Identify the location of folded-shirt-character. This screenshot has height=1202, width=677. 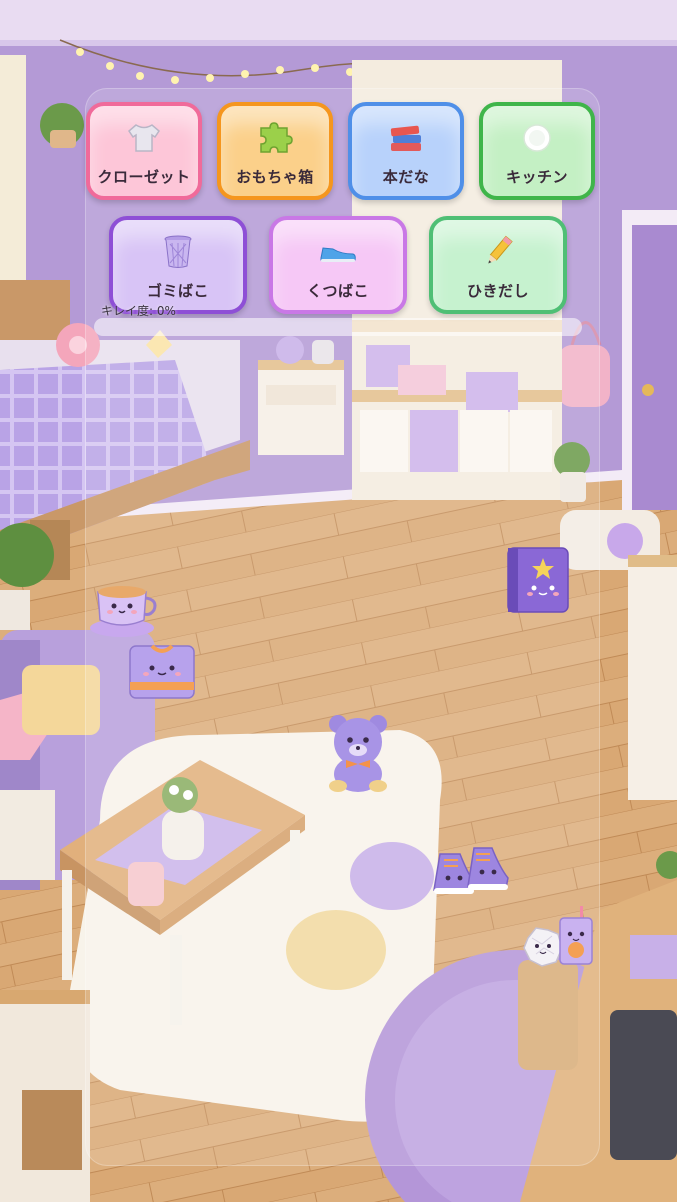
(162, 672).